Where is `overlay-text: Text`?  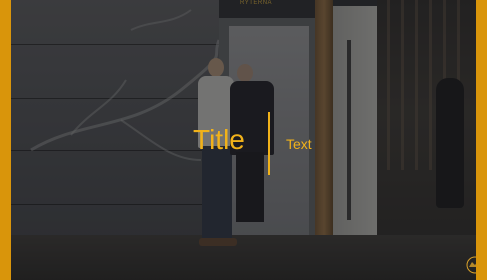
overlay-text: Text is located at coordinates (299, 144).